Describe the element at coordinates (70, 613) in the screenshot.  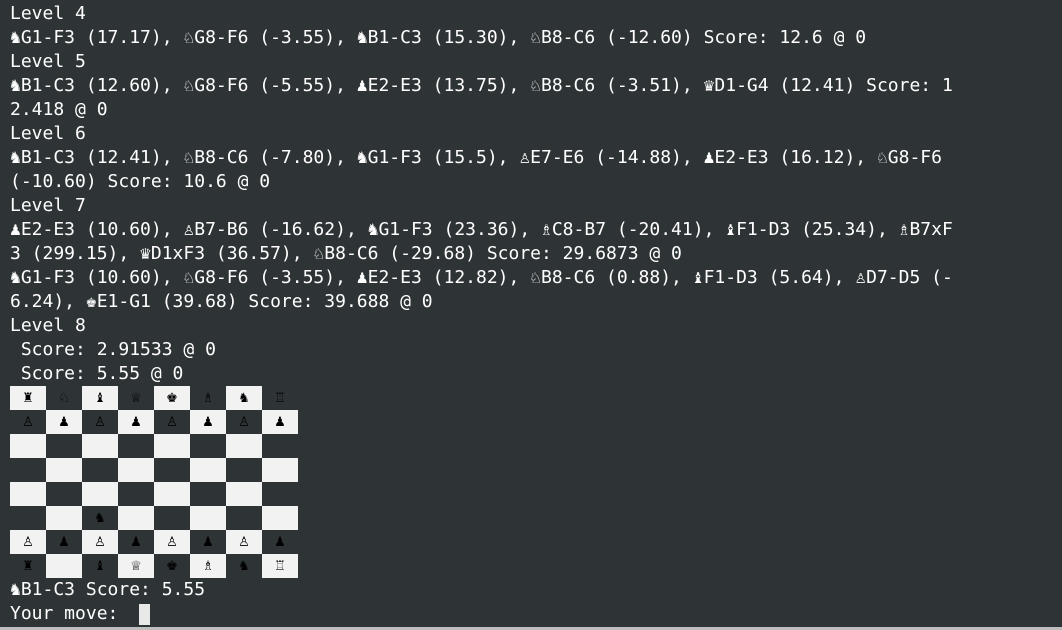
I see `move-prompt: Your move:` at that location.